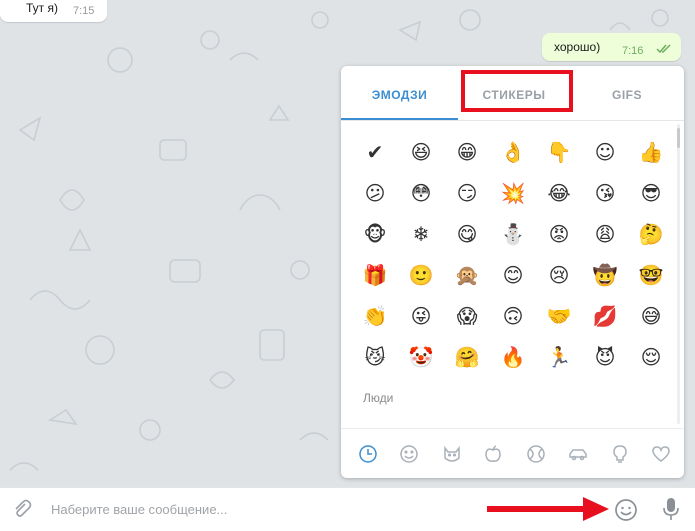 The width and height of the screenshot is (695, 531). I want to click on emoji-item: 😳, so click(421, 195).